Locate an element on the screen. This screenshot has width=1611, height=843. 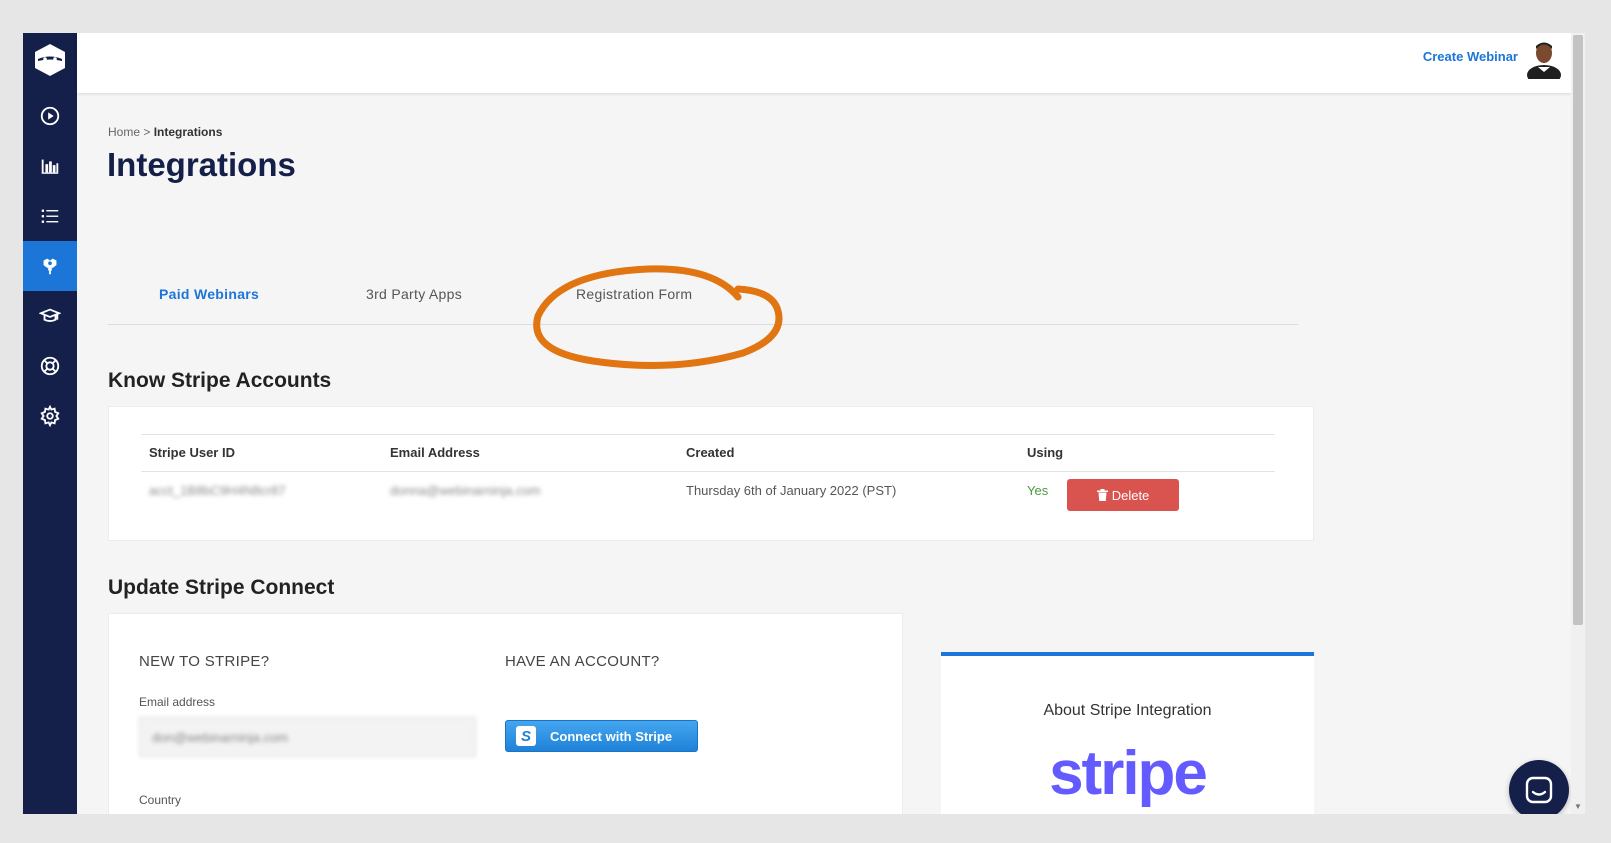
app-logo is located at coordinates (50, 60).